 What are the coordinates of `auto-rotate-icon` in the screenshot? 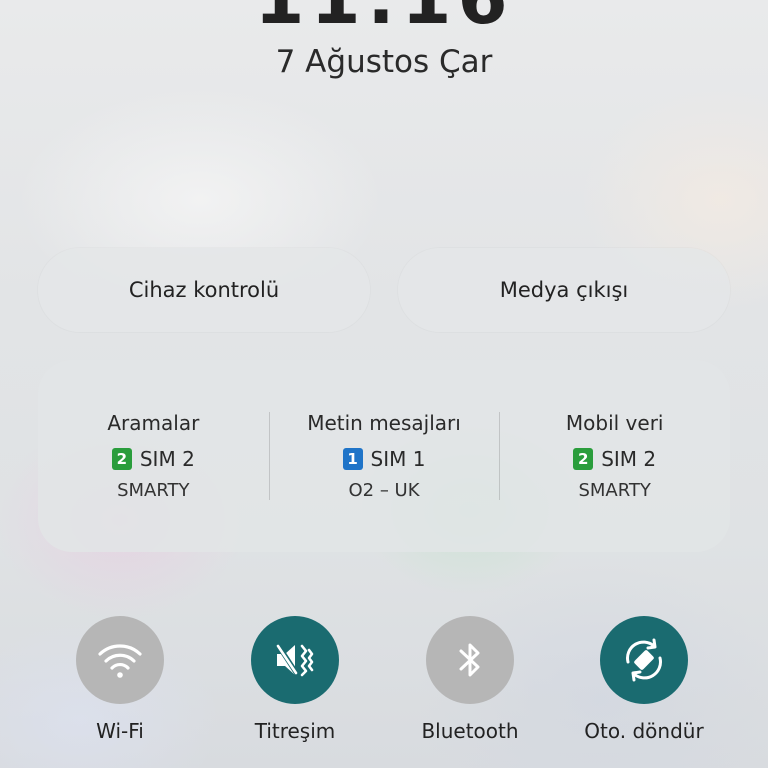 It's located at (644, 660).